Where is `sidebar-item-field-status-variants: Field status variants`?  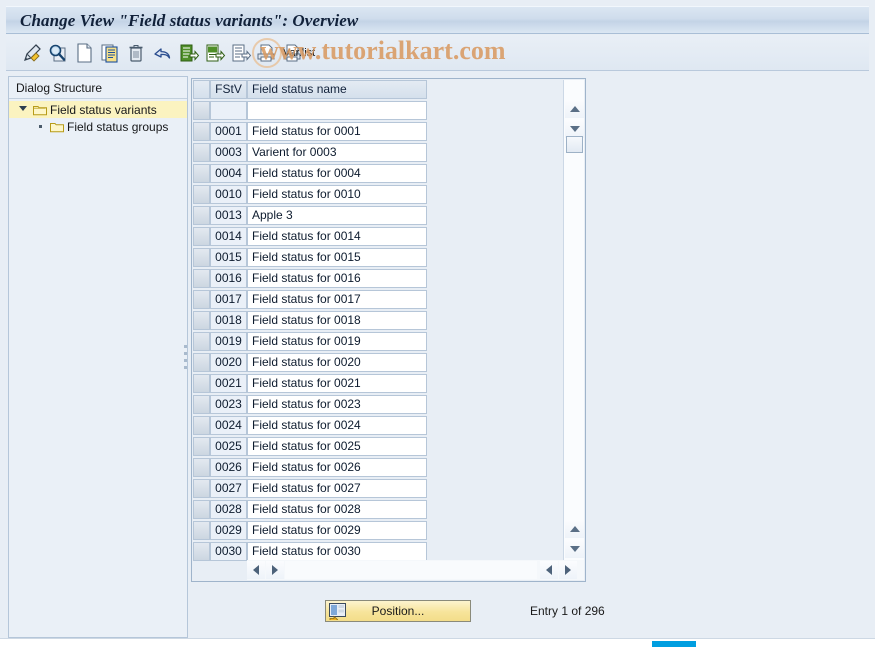
sidebar-item-field-status-variants: Field status variants is located at coordinates (98, 109).